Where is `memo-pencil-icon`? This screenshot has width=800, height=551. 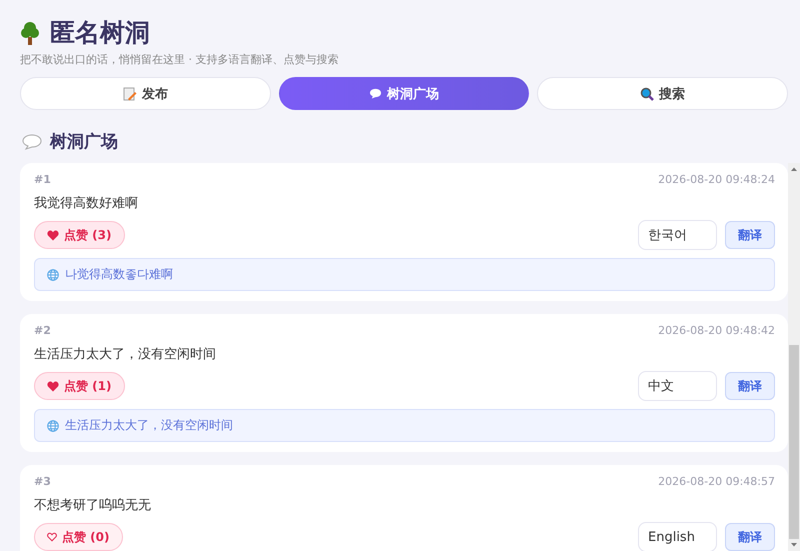 memo-pencil-icon is located at coordinates (129, 93).